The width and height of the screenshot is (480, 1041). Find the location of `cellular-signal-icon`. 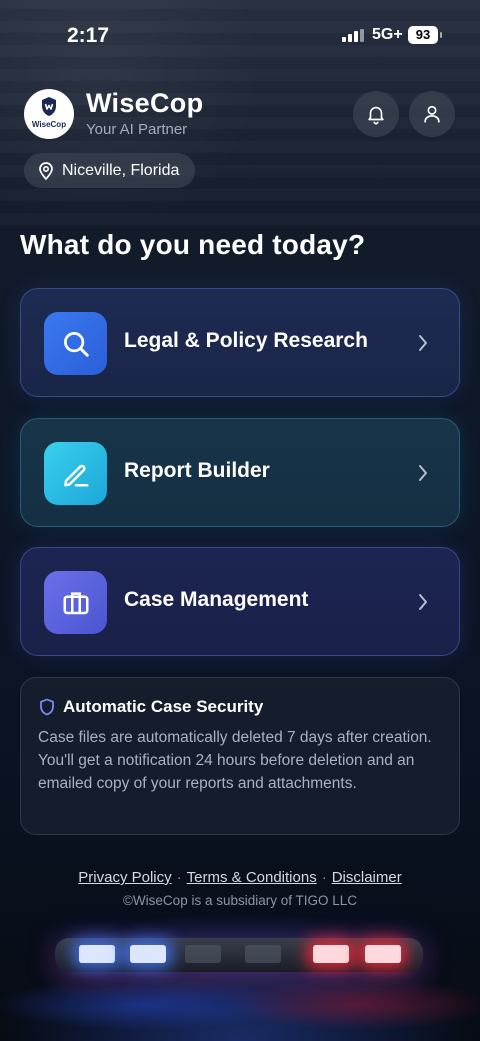

cellular-signal-icon is located at coordinates (353, 35).